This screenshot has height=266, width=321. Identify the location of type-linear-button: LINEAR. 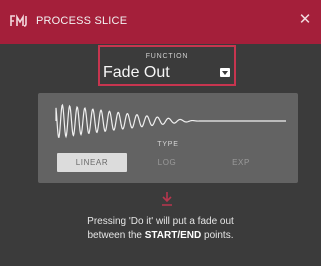
(92, 162).